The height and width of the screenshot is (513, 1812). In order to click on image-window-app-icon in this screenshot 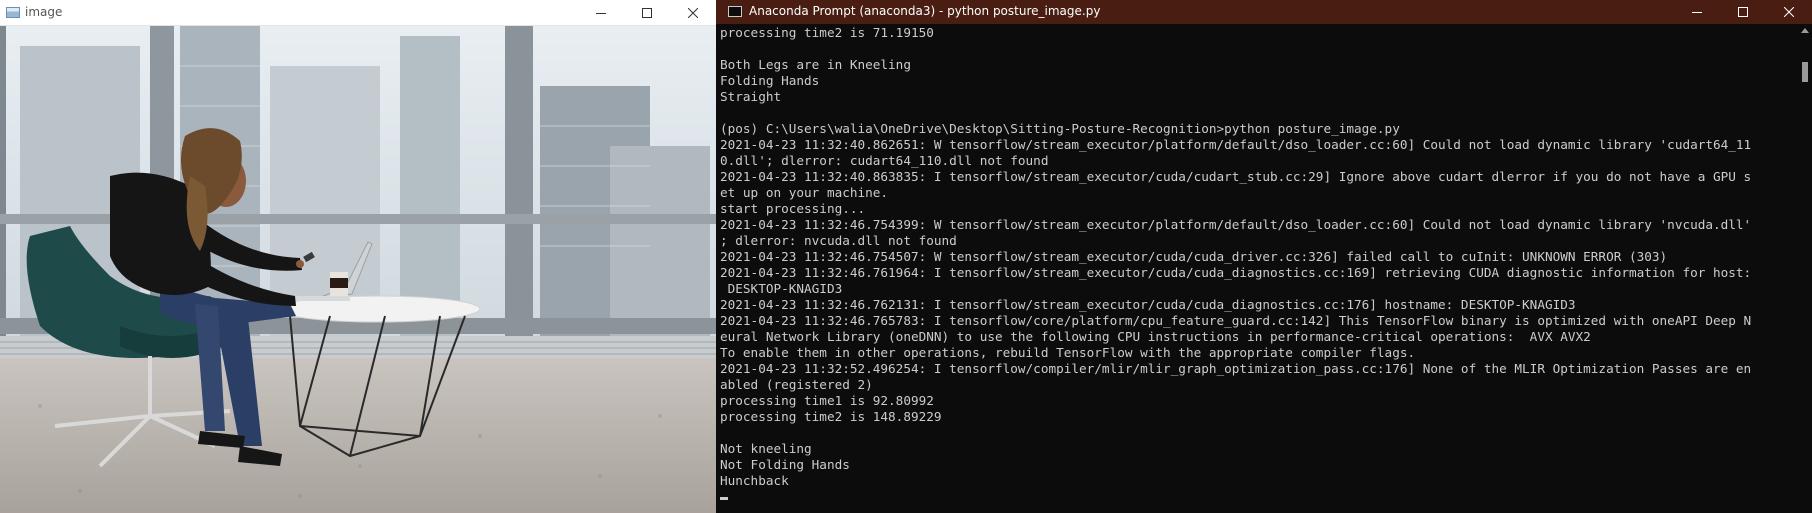, I will do `click(13, 12)`.